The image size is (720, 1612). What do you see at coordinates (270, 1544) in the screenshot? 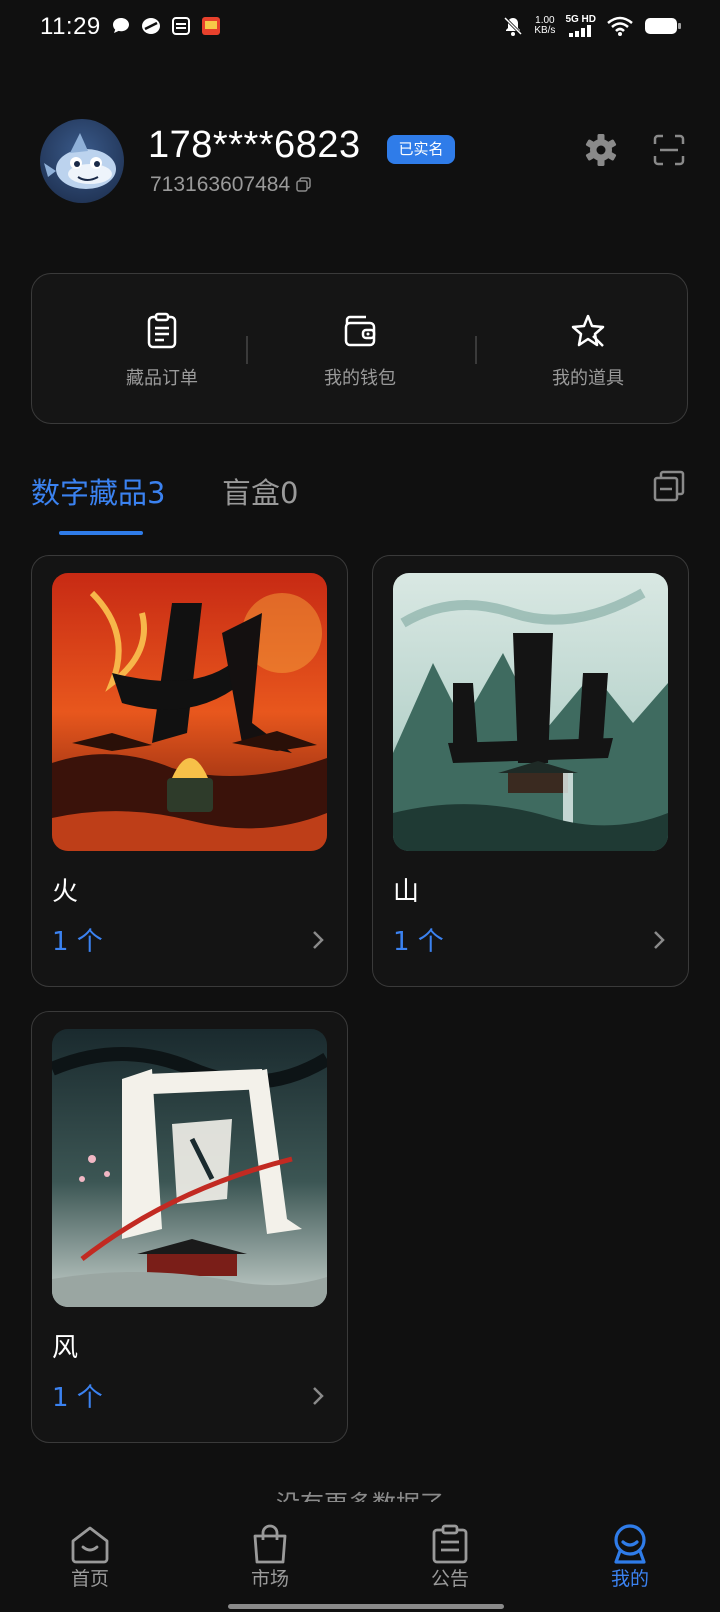
I see `shopping-bag-icon` at bounding box center [270, 1544].